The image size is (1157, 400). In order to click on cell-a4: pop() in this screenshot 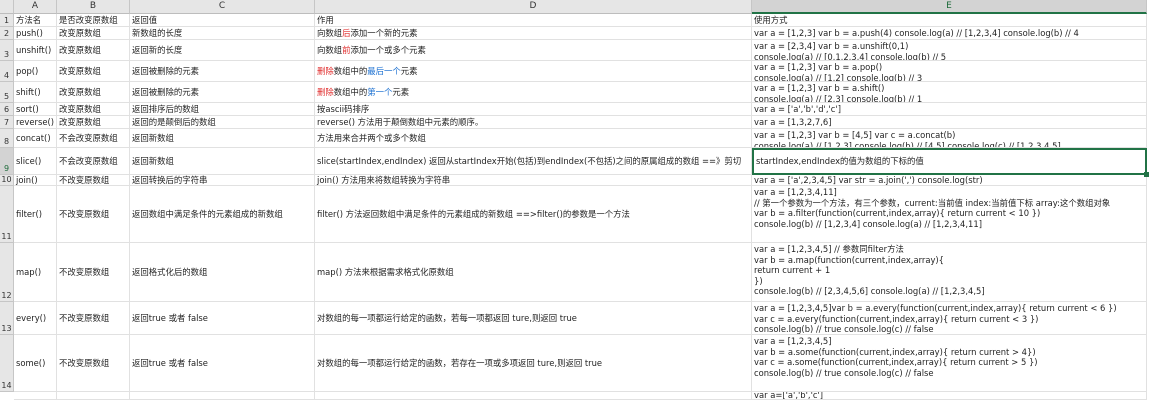, I will do `click(35, 71)`.